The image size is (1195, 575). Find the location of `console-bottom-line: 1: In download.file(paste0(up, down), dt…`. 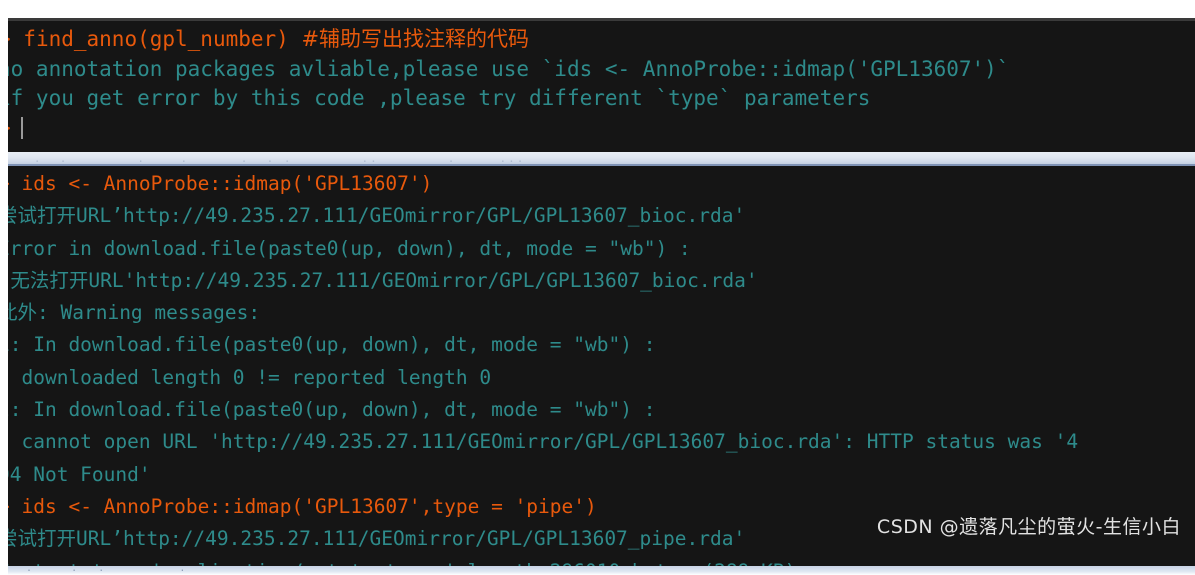

console-bottom-line: 1: In download.file(paste0(up, down), dt… is located at coordinates (601, 345).